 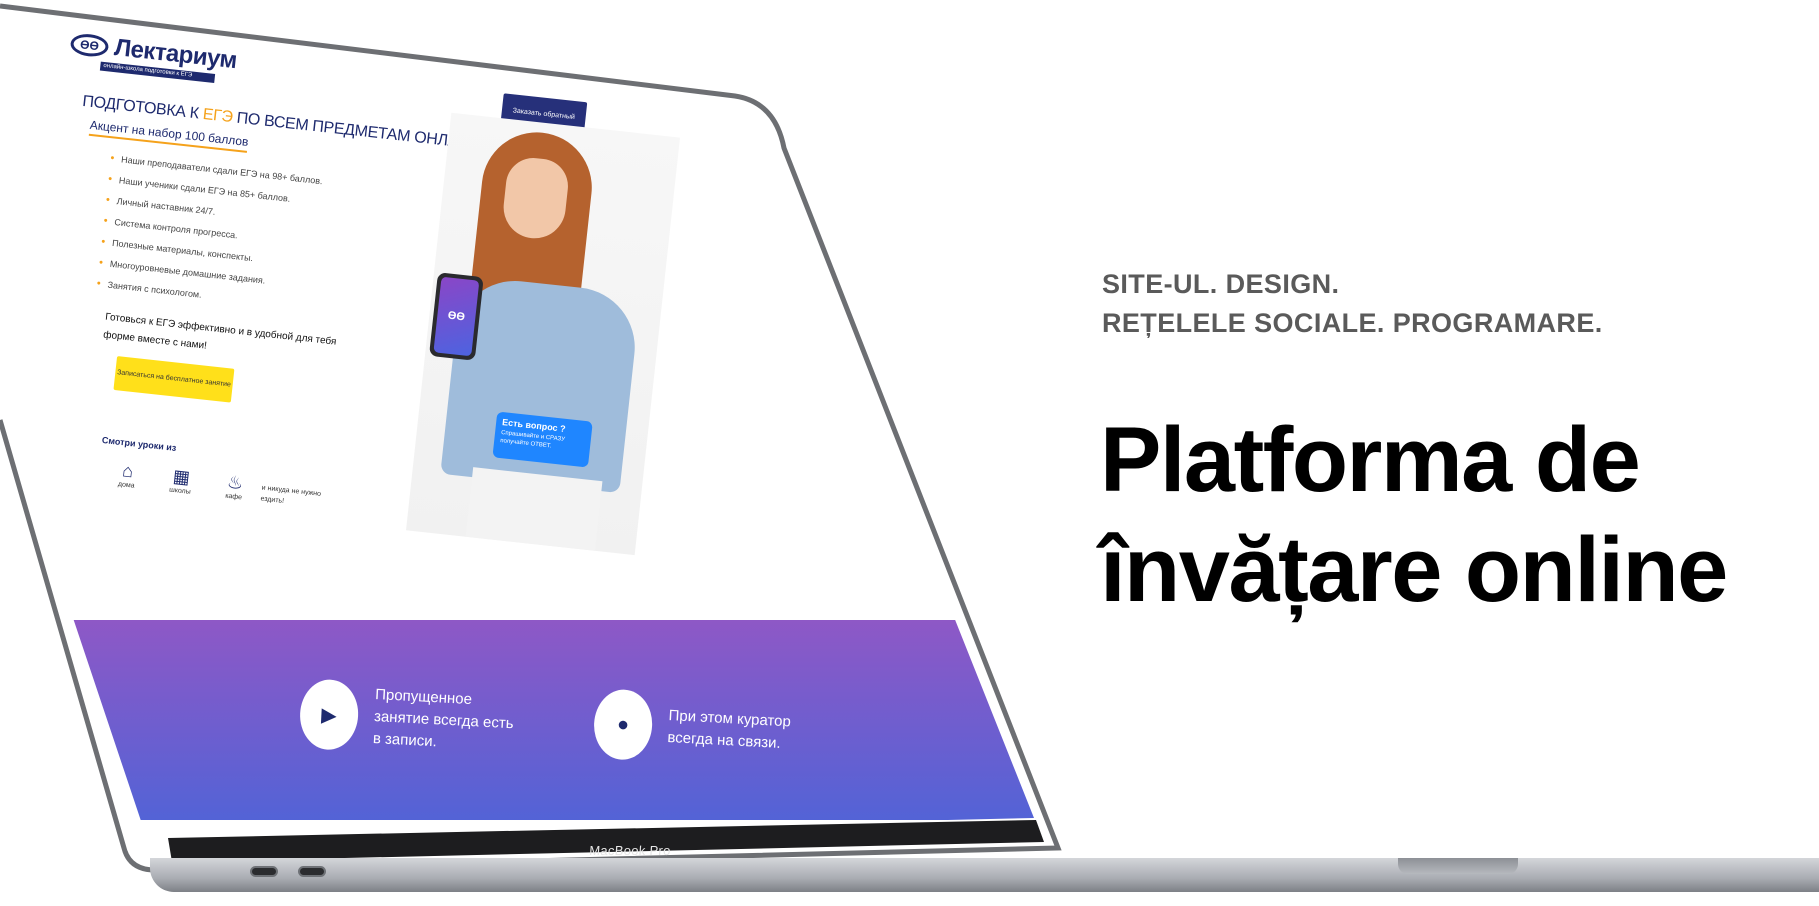 I want to click on phone-logo-icon: ϴϴ, so click(x=456, y=317).